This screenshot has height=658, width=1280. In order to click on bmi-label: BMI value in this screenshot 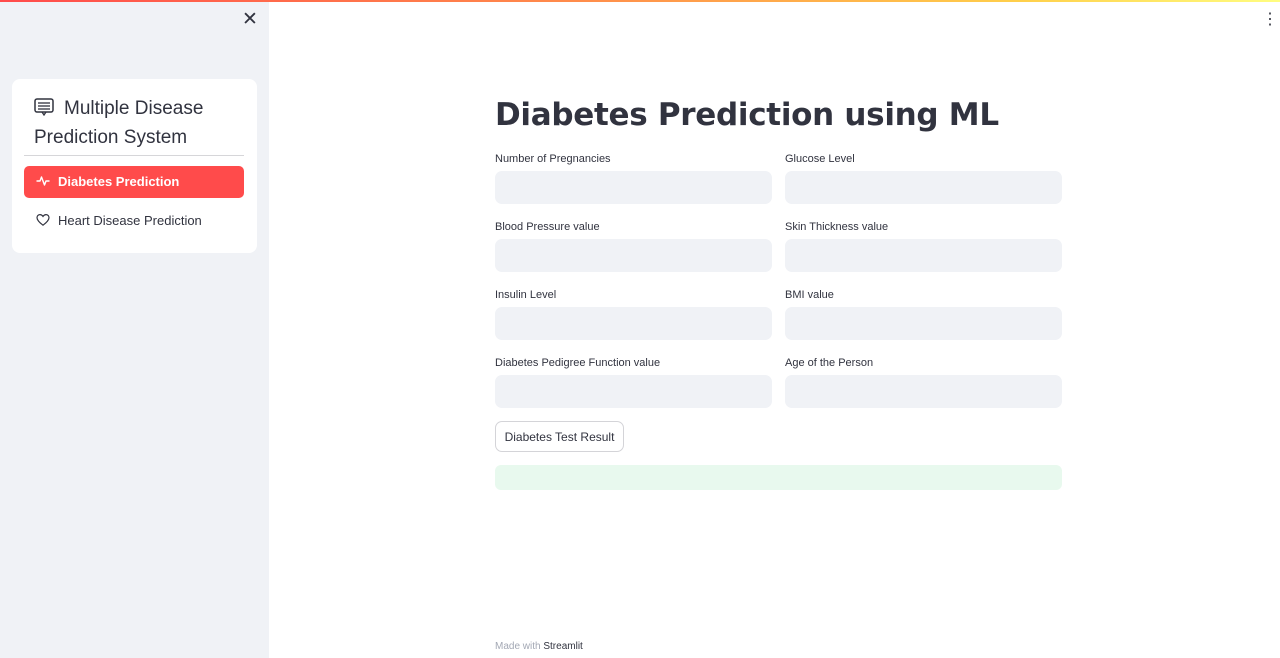, I will do `click(809, 295)`.